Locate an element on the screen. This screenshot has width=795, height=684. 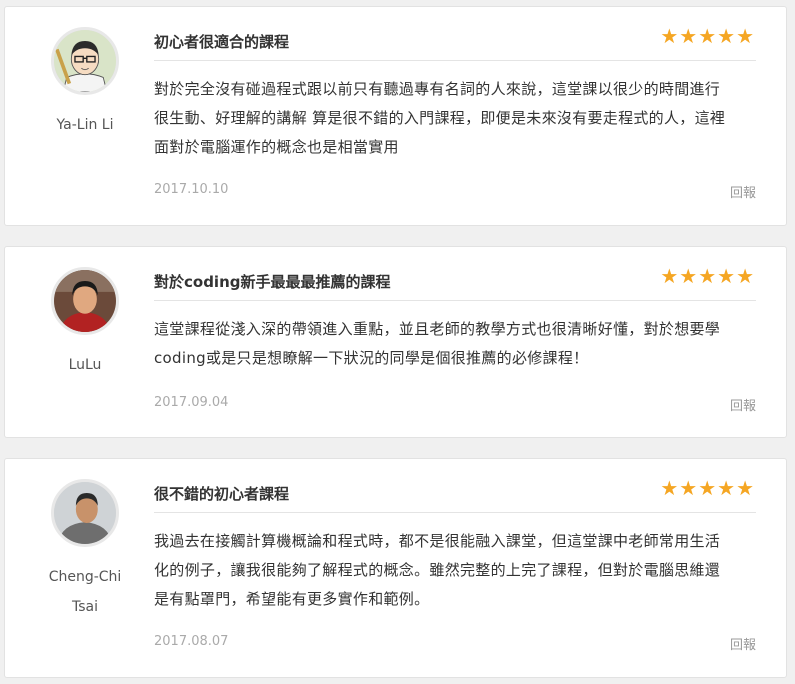
review-title: 很不錯的初心者課程 is located at coordinates (222, 494).